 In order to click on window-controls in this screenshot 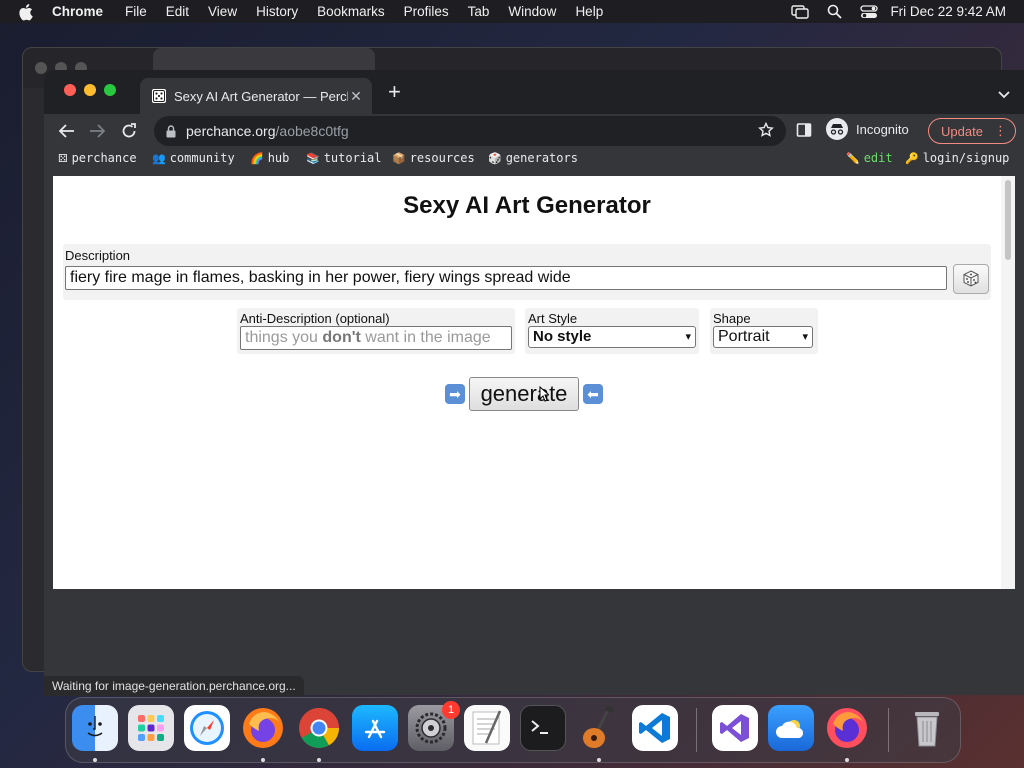, I will do `click(90, 90)`.